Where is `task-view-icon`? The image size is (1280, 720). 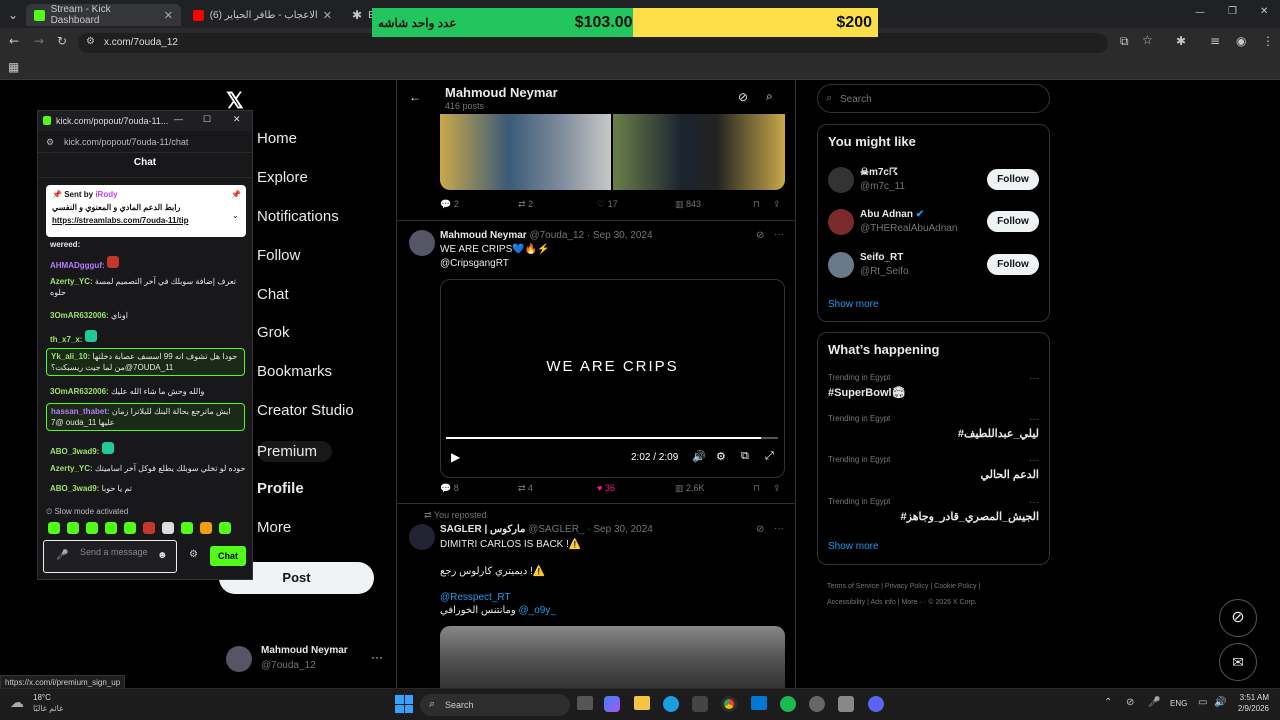
task-view-icon is located at coordinates (585, 703).